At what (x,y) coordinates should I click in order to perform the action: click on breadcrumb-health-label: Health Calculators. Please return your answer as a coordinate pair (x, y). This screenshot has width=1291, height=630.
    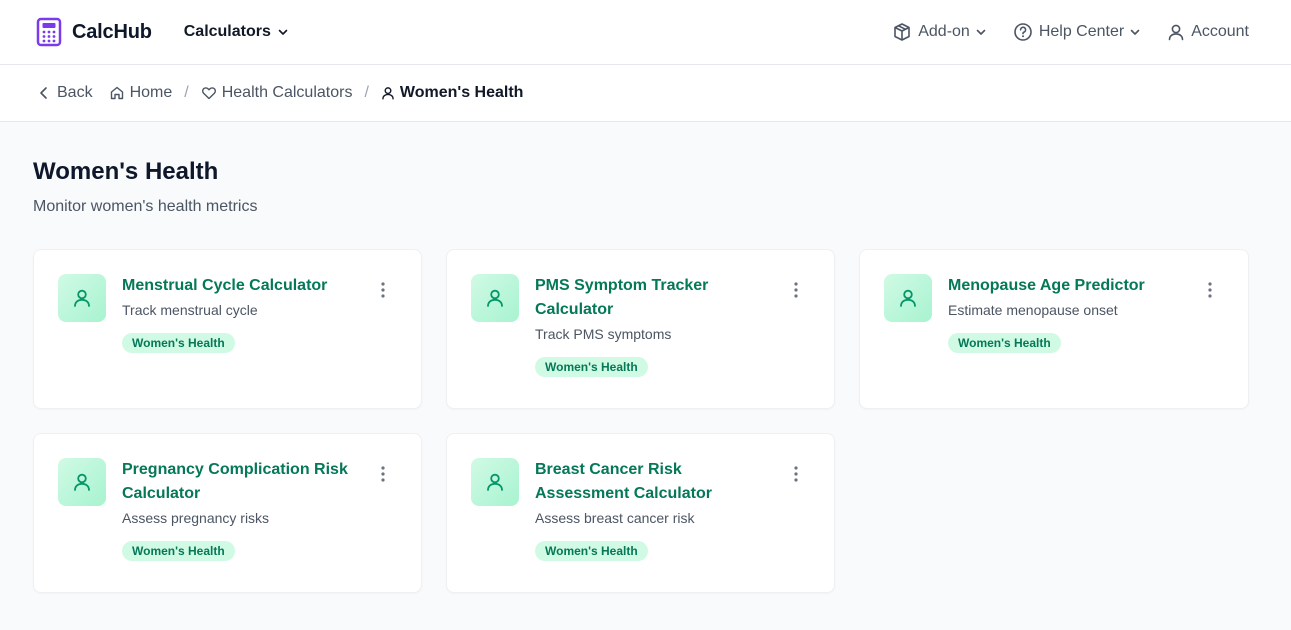
    Looking at the image, I should click on (287, 92).